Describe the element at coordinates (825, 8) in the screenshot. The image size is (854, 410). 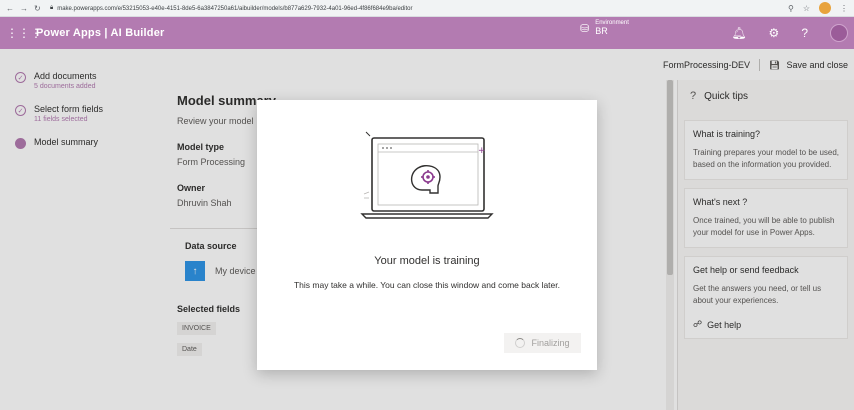
I see `profile-avatar` at that location.